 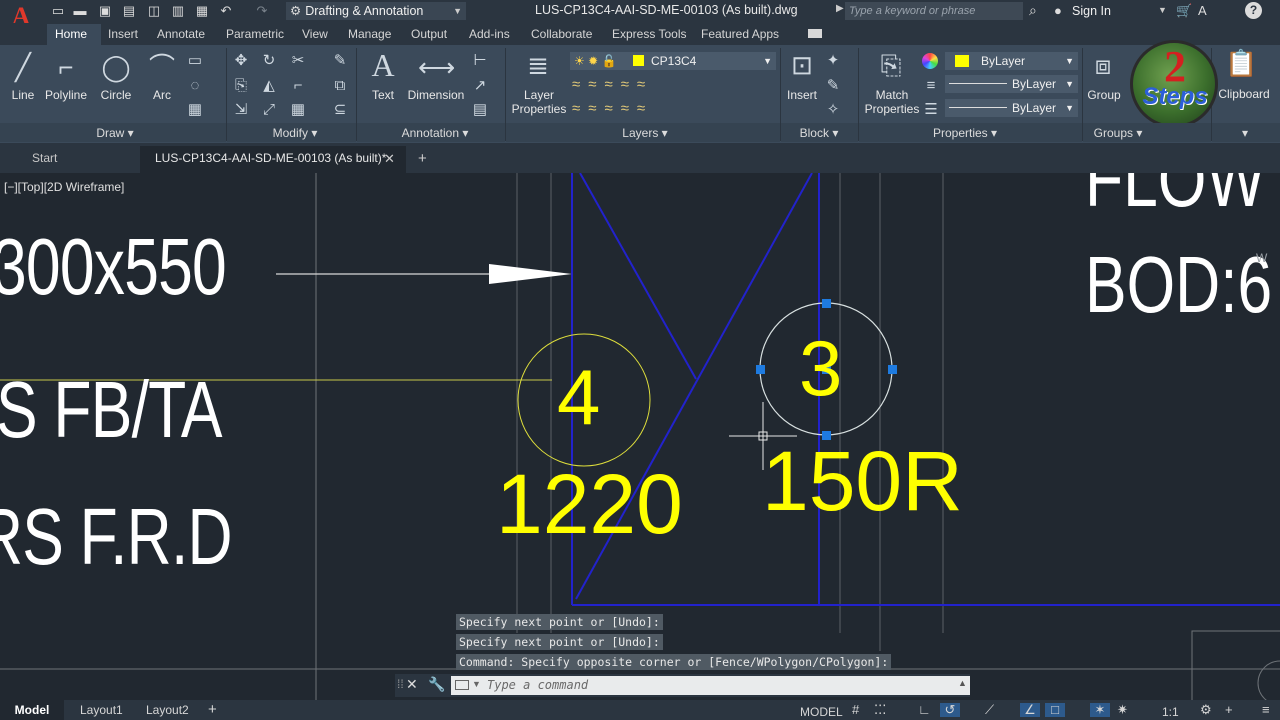 What do you see at coordinates (71, 34) in the screenshot?
I see `tab-home: Home` at bounding box center [71, 34].